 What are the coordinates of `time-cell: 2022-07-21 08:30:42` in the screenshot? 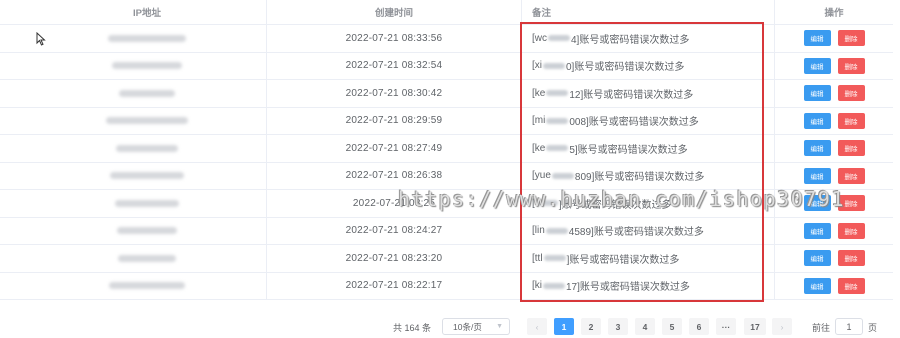 It's located at (394, 93).